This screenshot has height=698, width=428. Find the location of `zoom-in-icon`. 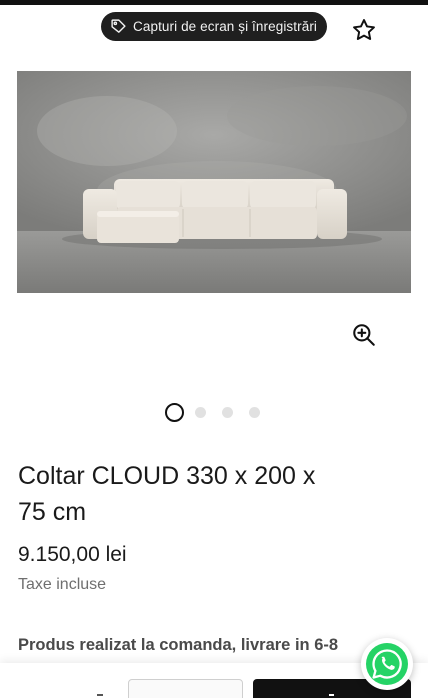

zoom-in-icon is located at coordinates (364, 335).